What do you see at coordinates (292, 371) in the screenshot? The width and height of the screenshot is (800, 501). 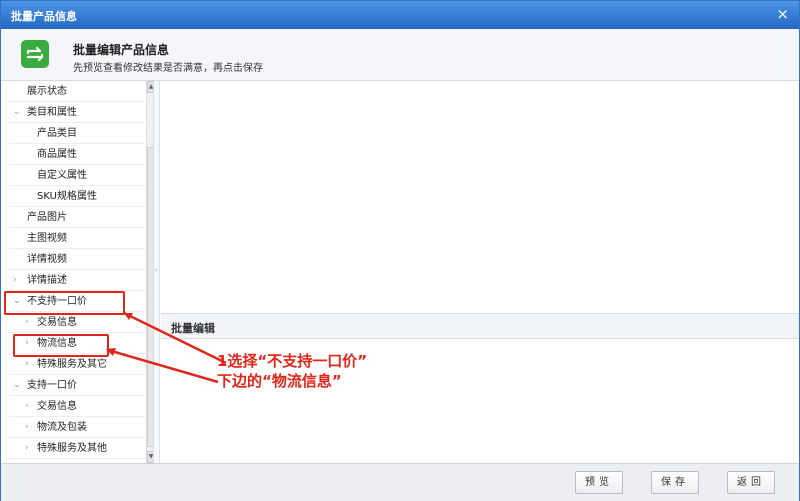 I see `annotation-text: 1选择“不支持一口价” 下边的“物流信息”` at bounding box center [292, 371].